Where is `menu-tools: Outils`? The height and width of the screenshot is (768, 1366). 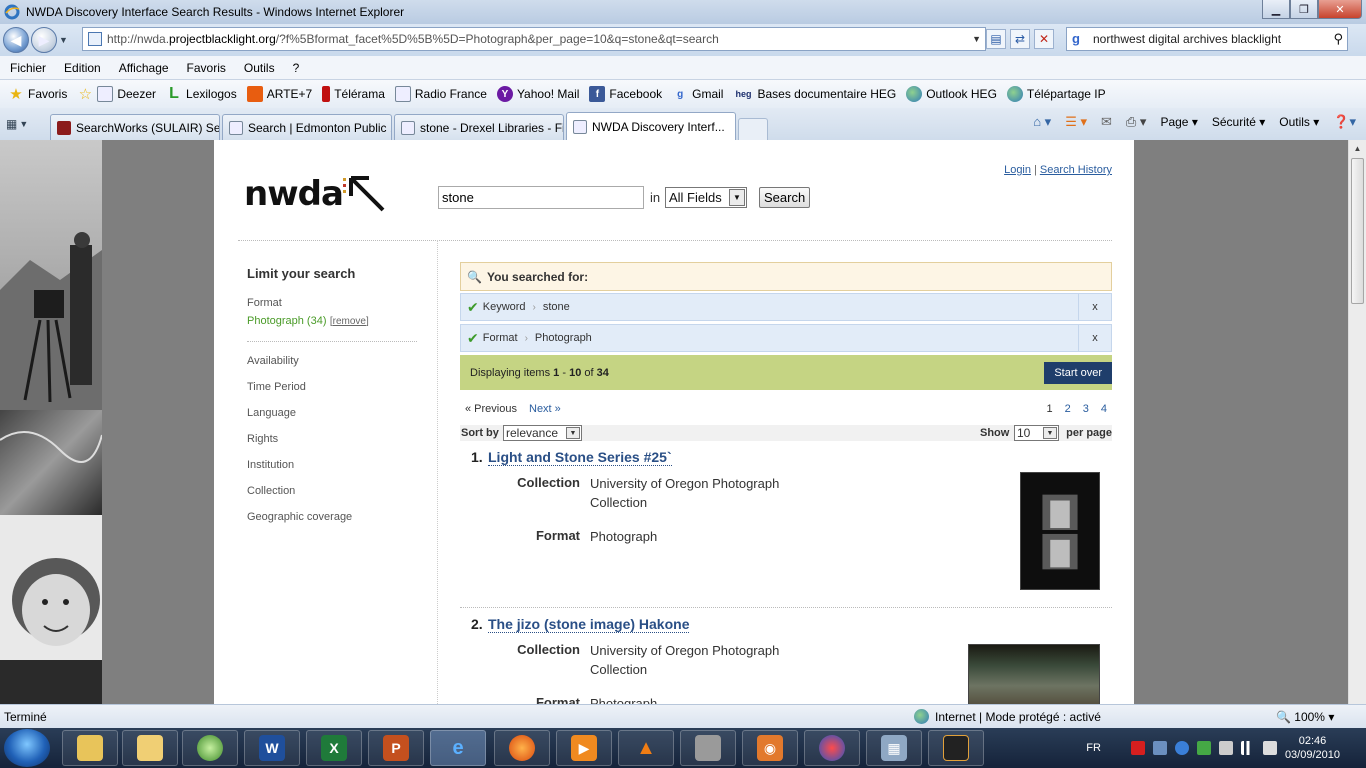
menu-tools: Outils is located at coordinates (259, 68).